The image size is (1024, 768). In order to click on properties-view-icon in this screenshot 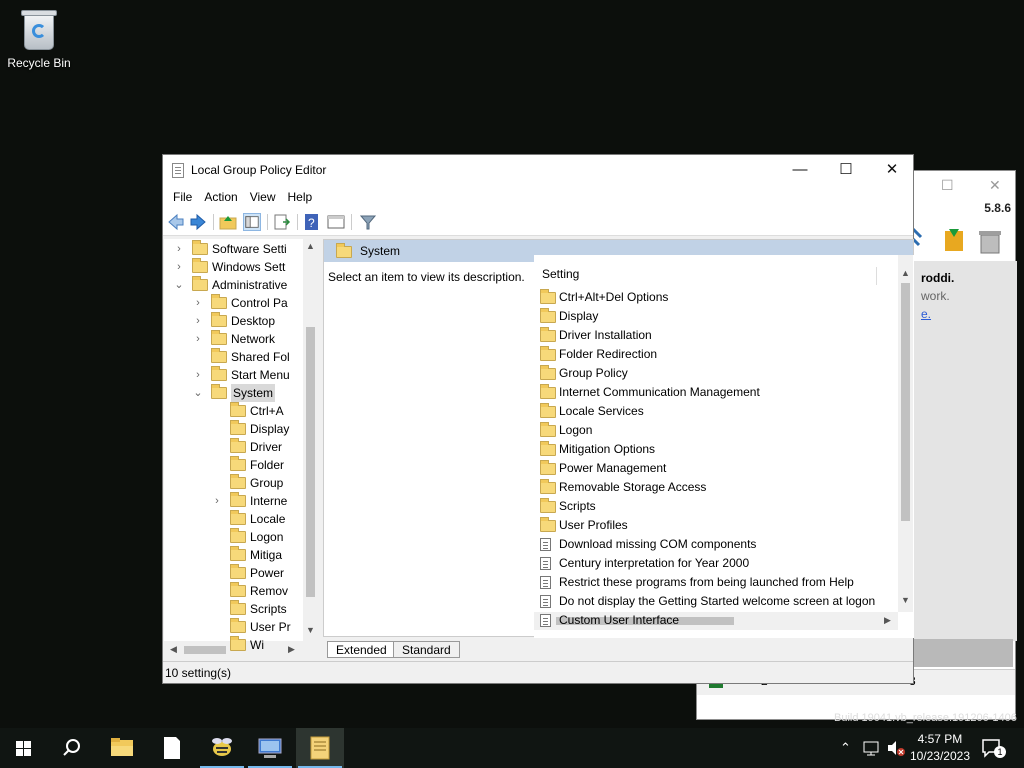, I will do `click(336, 222)`.